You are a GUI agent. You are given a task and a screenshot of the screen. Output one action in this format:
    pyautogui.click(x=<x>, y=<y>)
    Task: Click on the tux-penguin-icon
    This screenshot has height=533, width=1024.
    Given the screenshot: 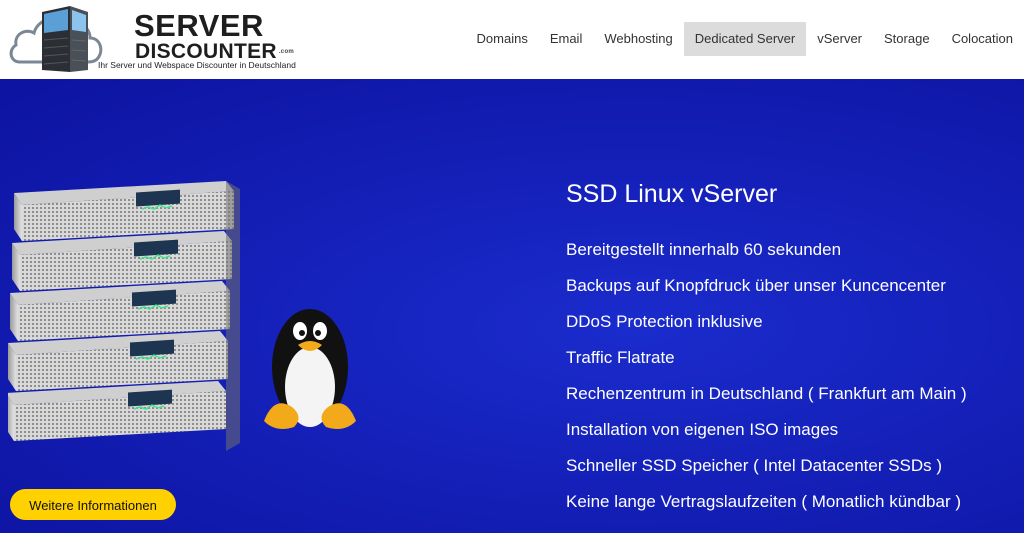 What is the action you would take?
    pyautogui.click(x=310, y=369)
    